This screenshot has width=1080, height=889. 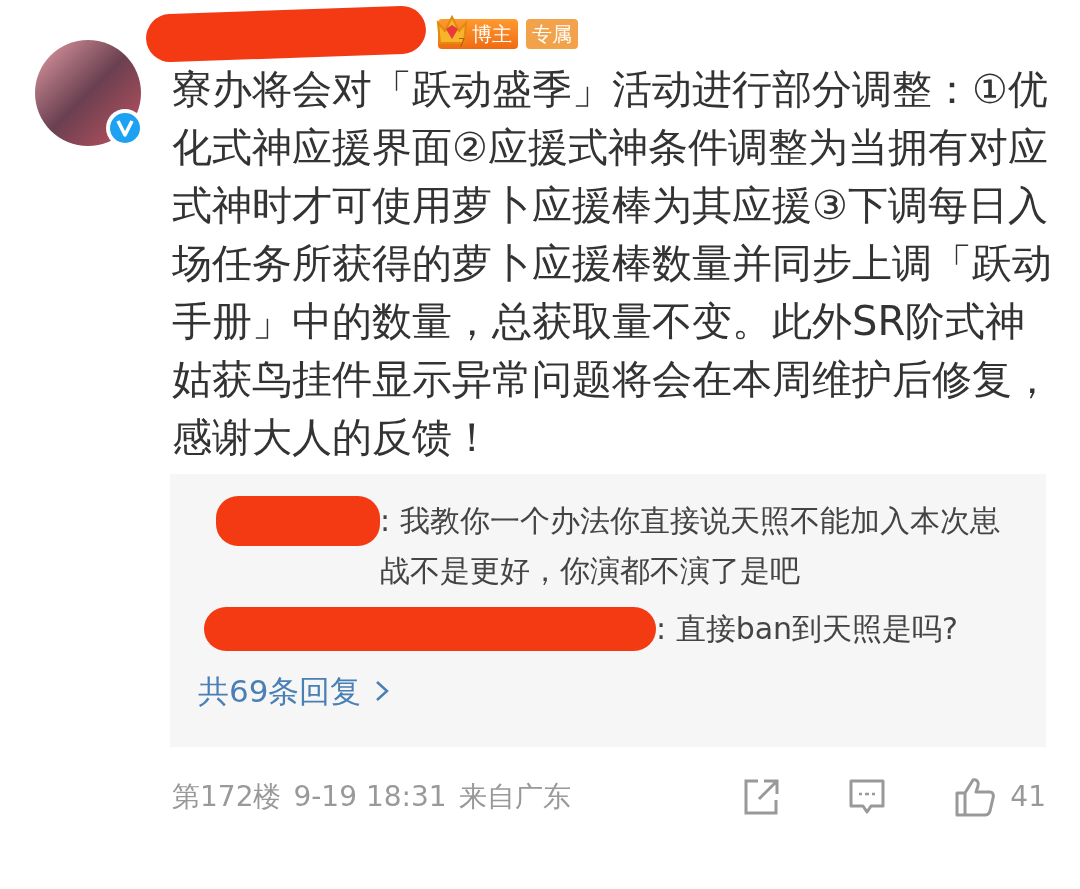 What do you see at coordinates (227, 797) in the screenshot?
I see `floor-number: 第172楼` at bounding box center [227, 797].